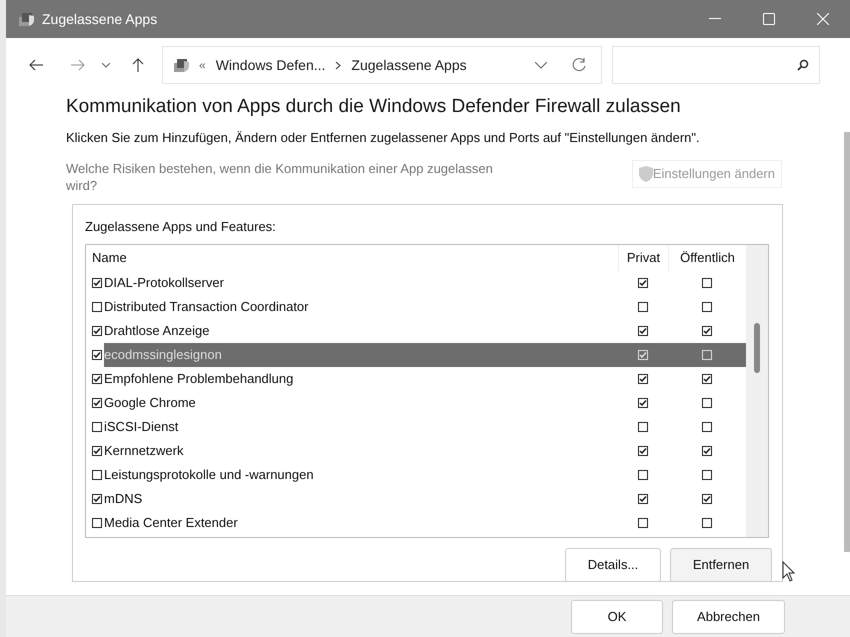 Image resolution: width=850 pixels, height=637 pixels. Describe the element at coordinates (374, 107) in the screenshot. I see `page-heading: Kommunikation von Apps durch die Windows Defender Firewall zulassen` at that location.